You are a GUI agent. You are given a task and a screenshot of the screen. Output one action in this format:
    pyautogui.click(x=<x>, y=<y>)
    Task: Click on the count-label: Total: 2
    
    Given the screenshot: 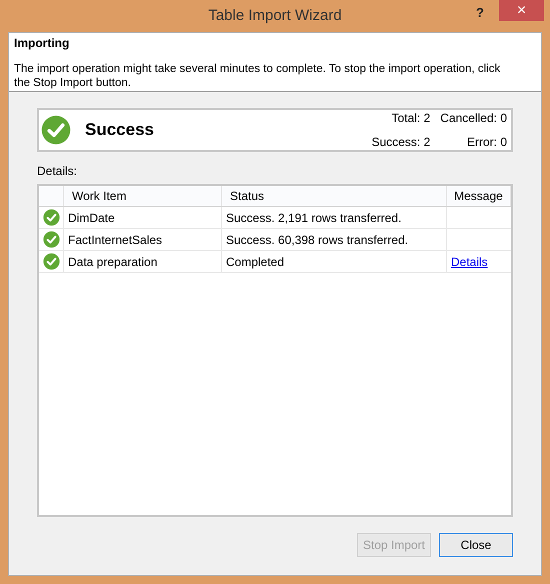 What is the action you would take?
    pyautogui.click(x=410, y=118)
    